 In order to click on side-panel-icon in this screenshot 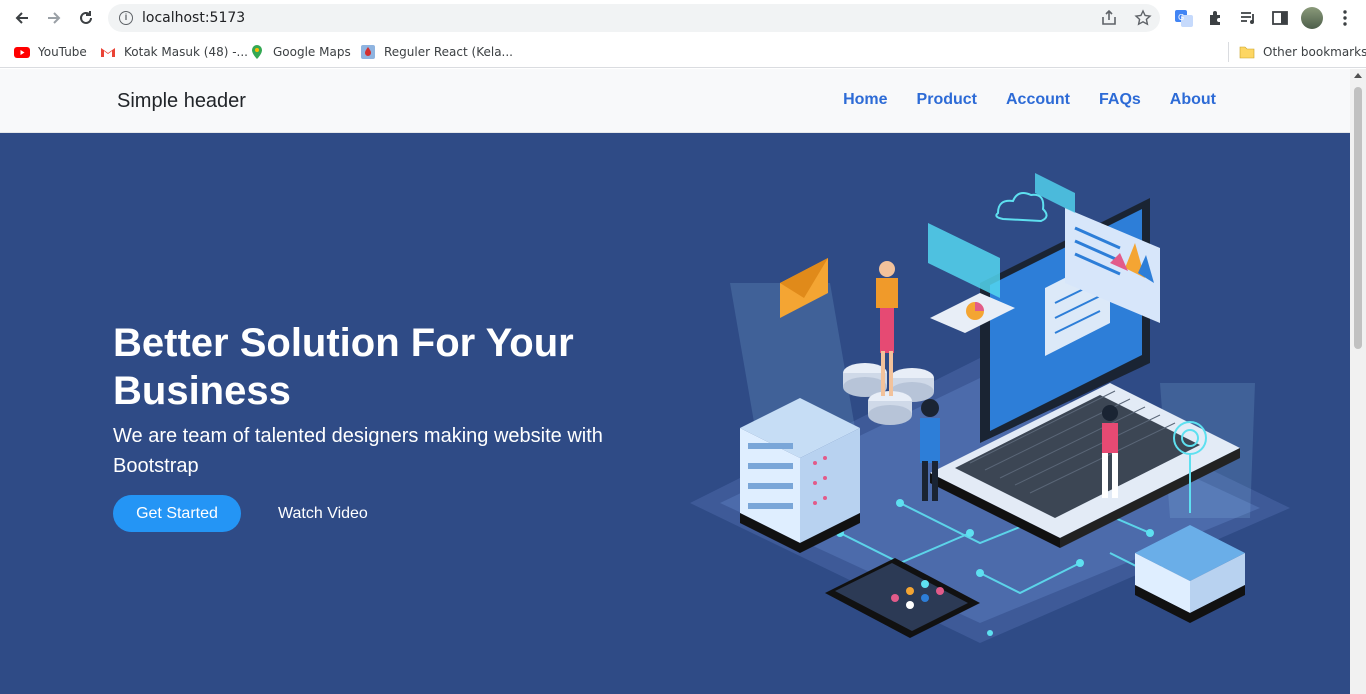, I will do `click(1280, 18)`.